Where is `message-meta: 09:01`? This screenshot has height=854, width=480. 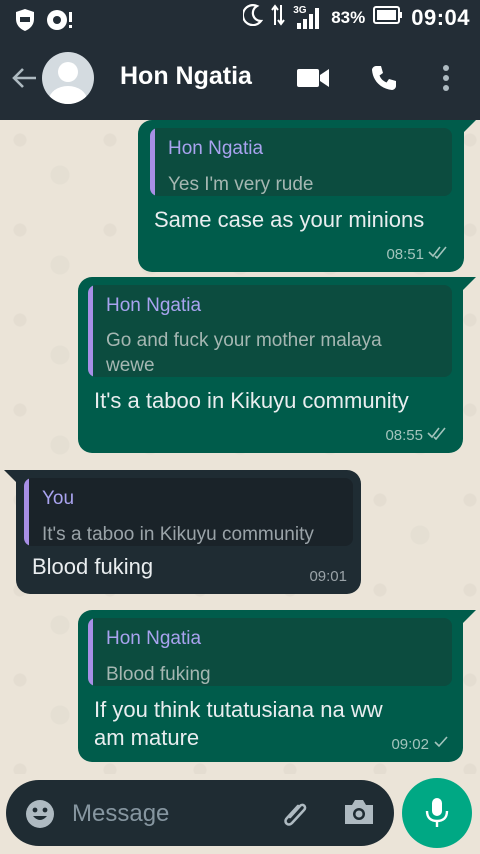 message-meta: 09:01 is located at coordinates (328, 576).